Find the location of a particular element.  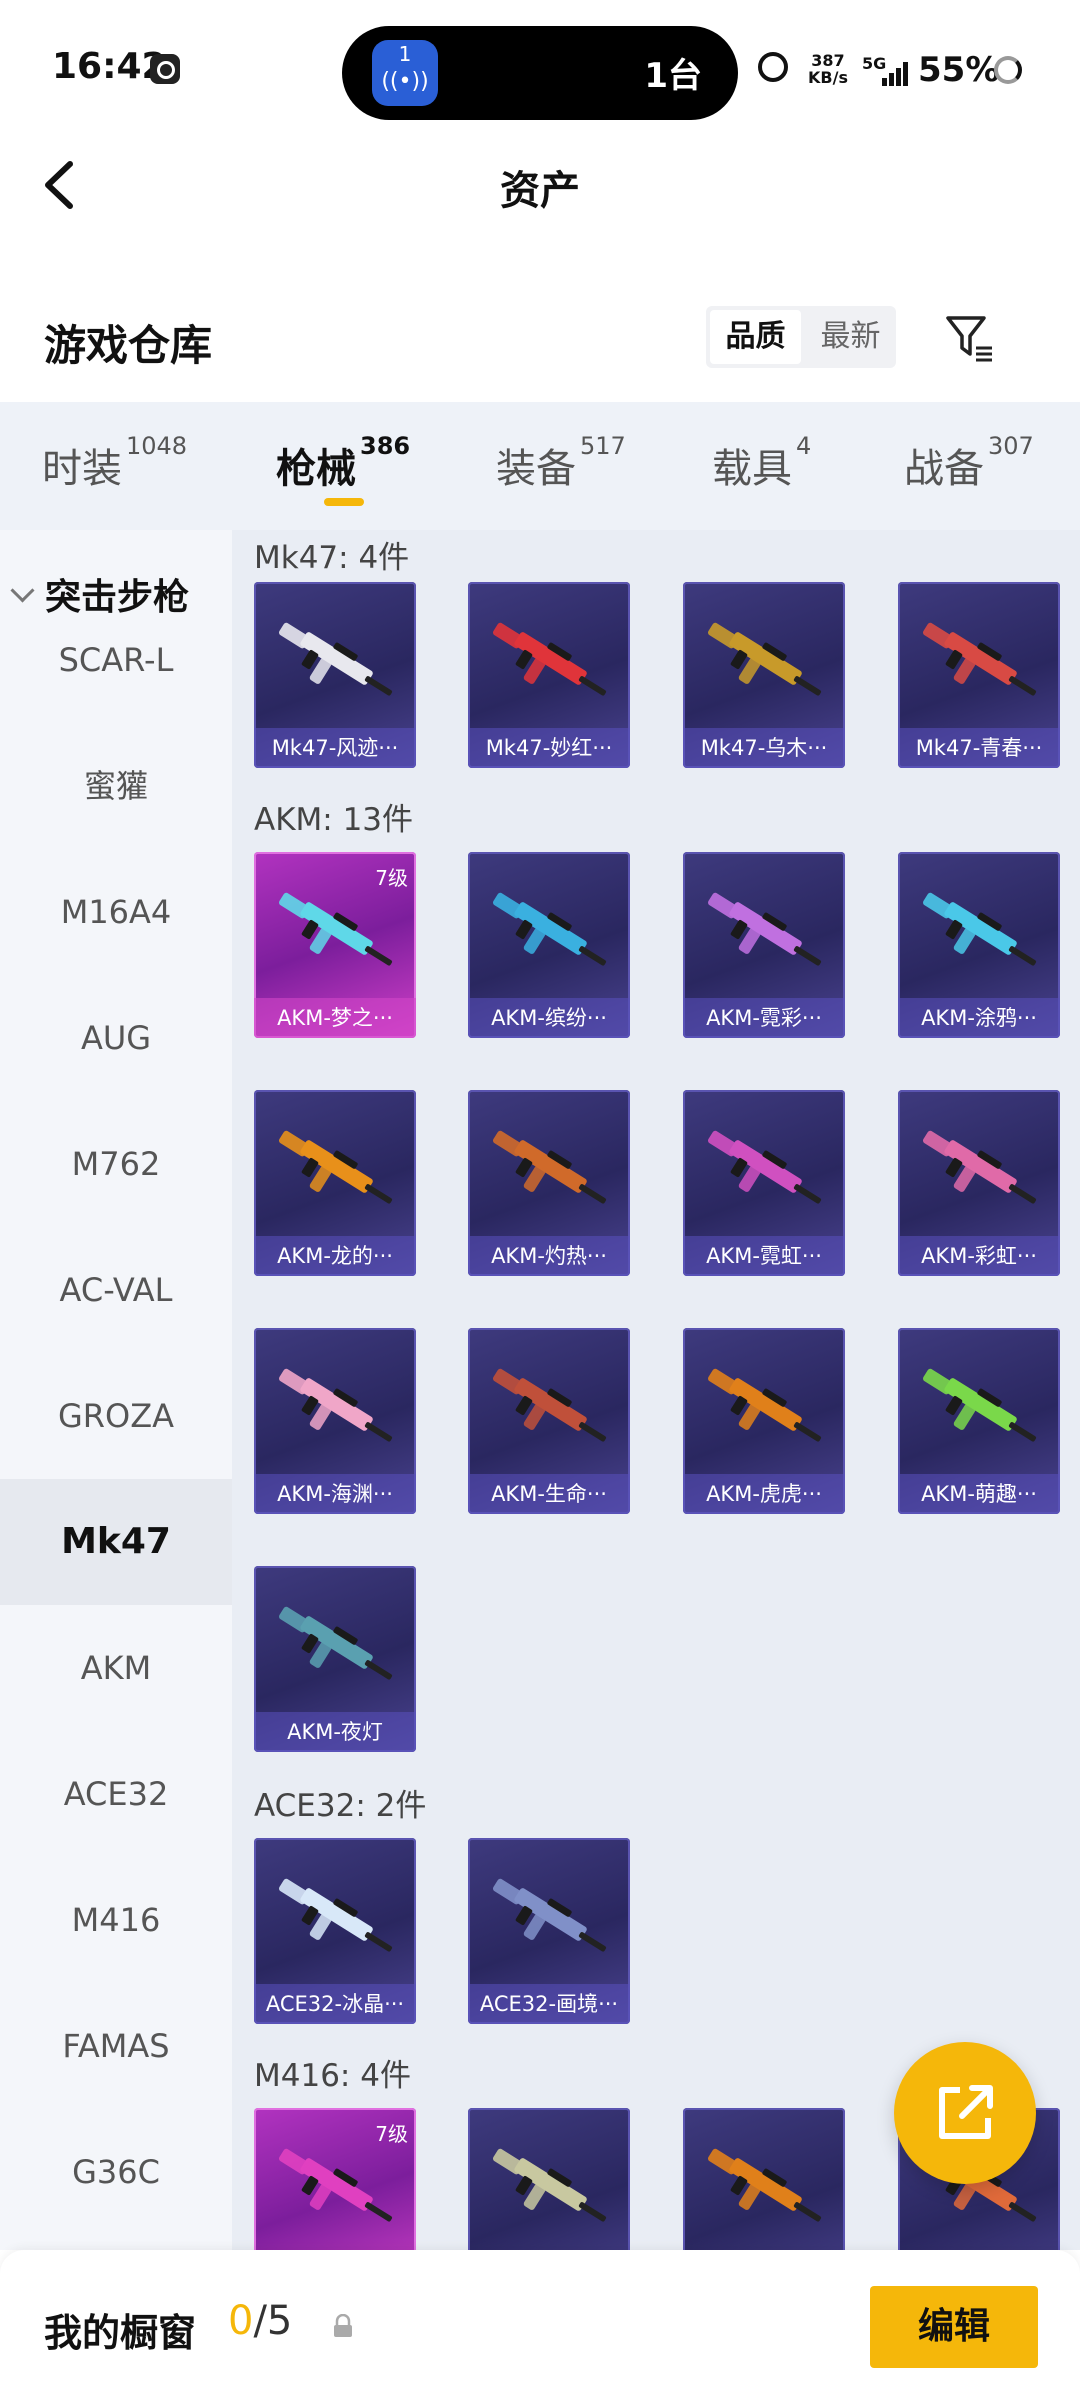

weapon-skin-card: AKM-涂鸦··· is located at coordinates (979, 945).